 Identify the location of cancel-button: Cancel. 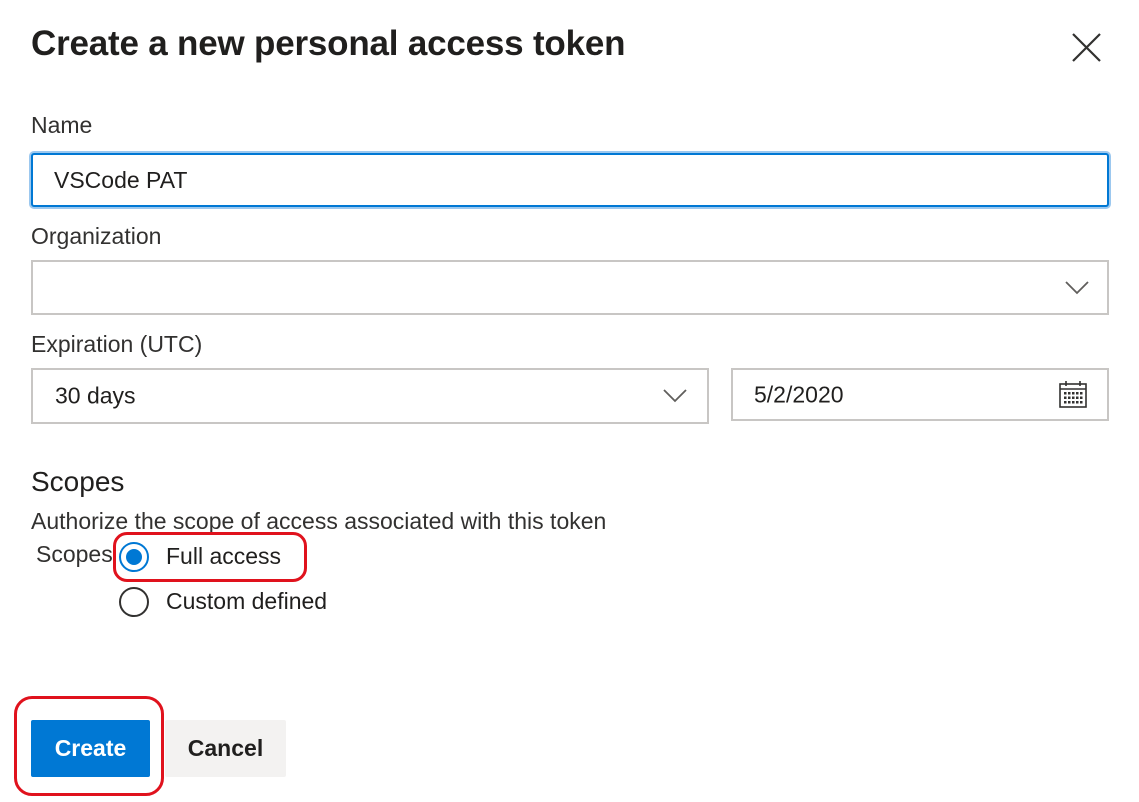
(225, 748).